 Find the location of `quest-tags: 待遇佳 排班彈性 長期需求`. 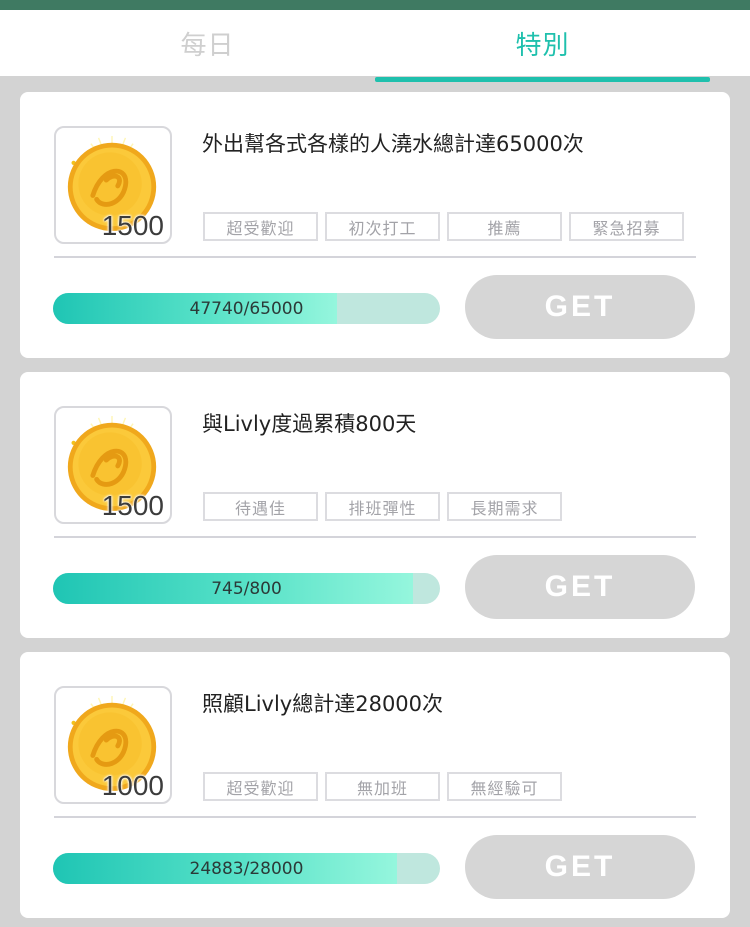

quest-tags: 待遇佳 排班彈性 長期需求 is located at coordinates (382, 506).